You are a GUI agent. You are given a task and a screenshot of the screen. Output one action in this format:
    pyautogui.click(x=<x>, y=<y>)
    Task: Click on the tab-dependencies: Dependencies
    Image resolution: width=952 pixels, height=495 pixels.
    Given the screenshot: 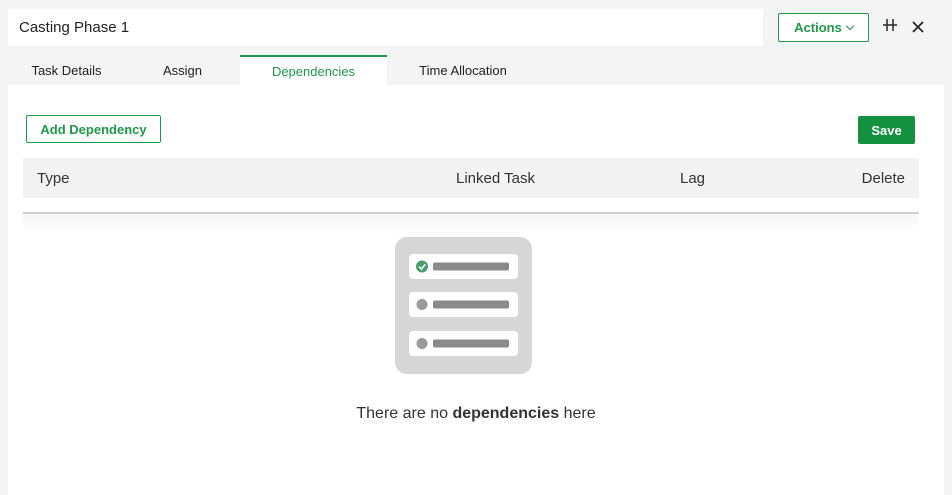 What is the action you would take?
    pyautogui.click(x=313, y=70)
    